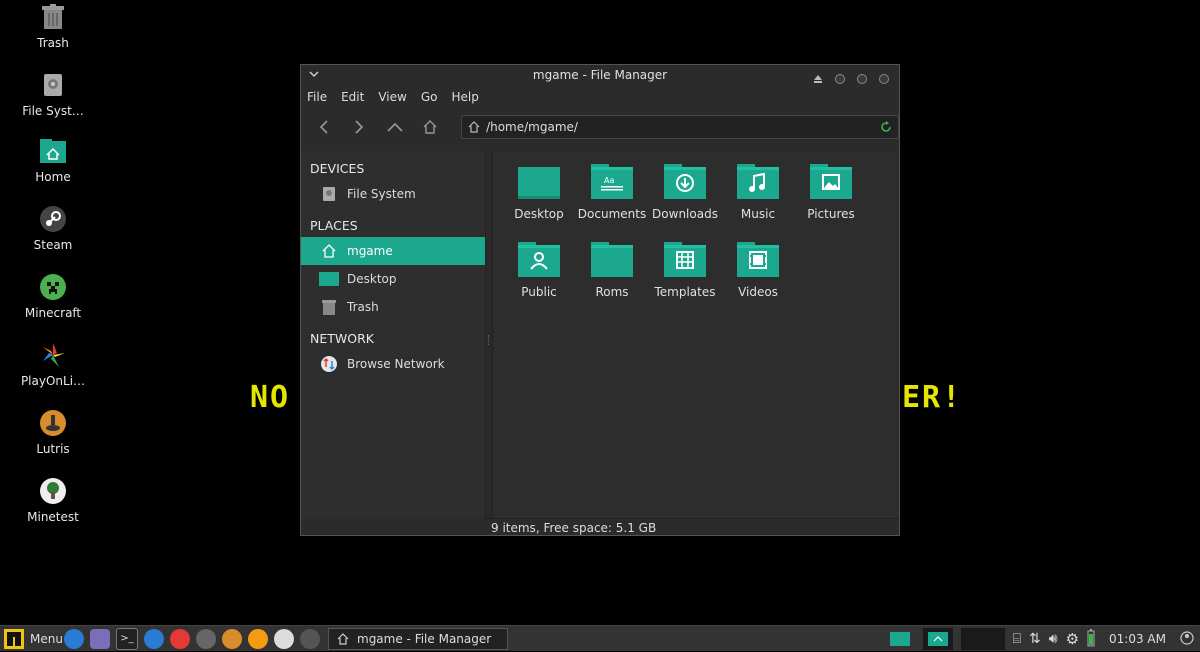 The image size is (1200, 652). What do you see at coordinates (53, 245) in the screenshot?
I see `desktop-icon-label: Steam` at bounding box center [53, 245].